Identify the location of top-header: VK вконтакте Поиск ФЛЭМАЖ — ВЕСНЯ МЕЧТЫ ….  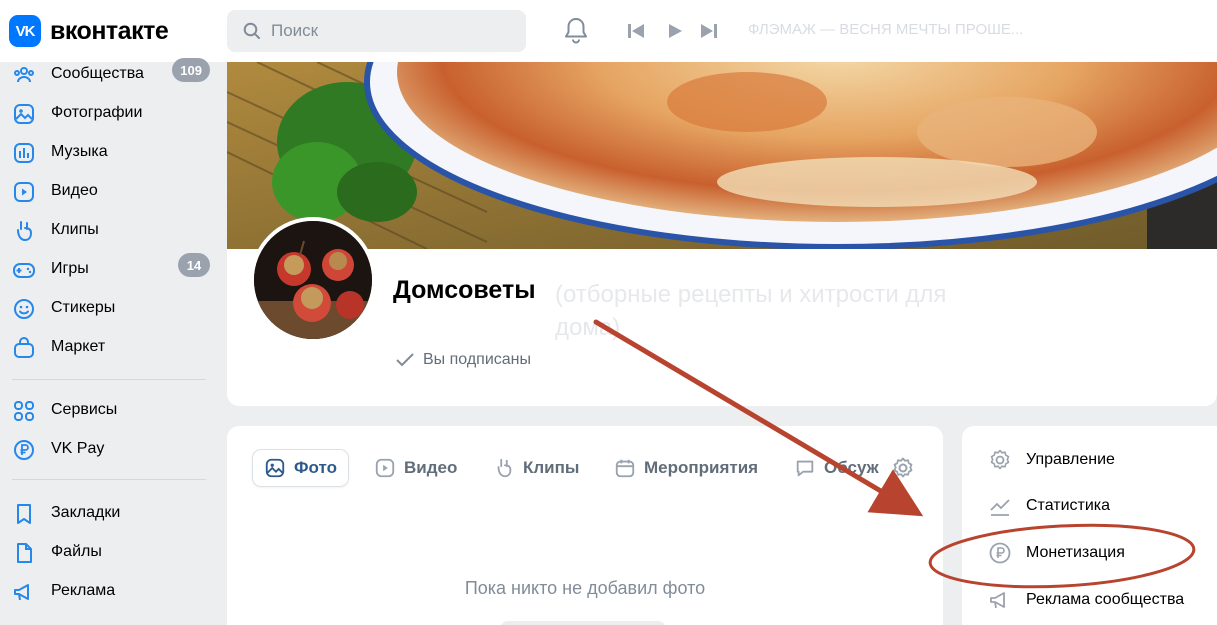
(608, 31).